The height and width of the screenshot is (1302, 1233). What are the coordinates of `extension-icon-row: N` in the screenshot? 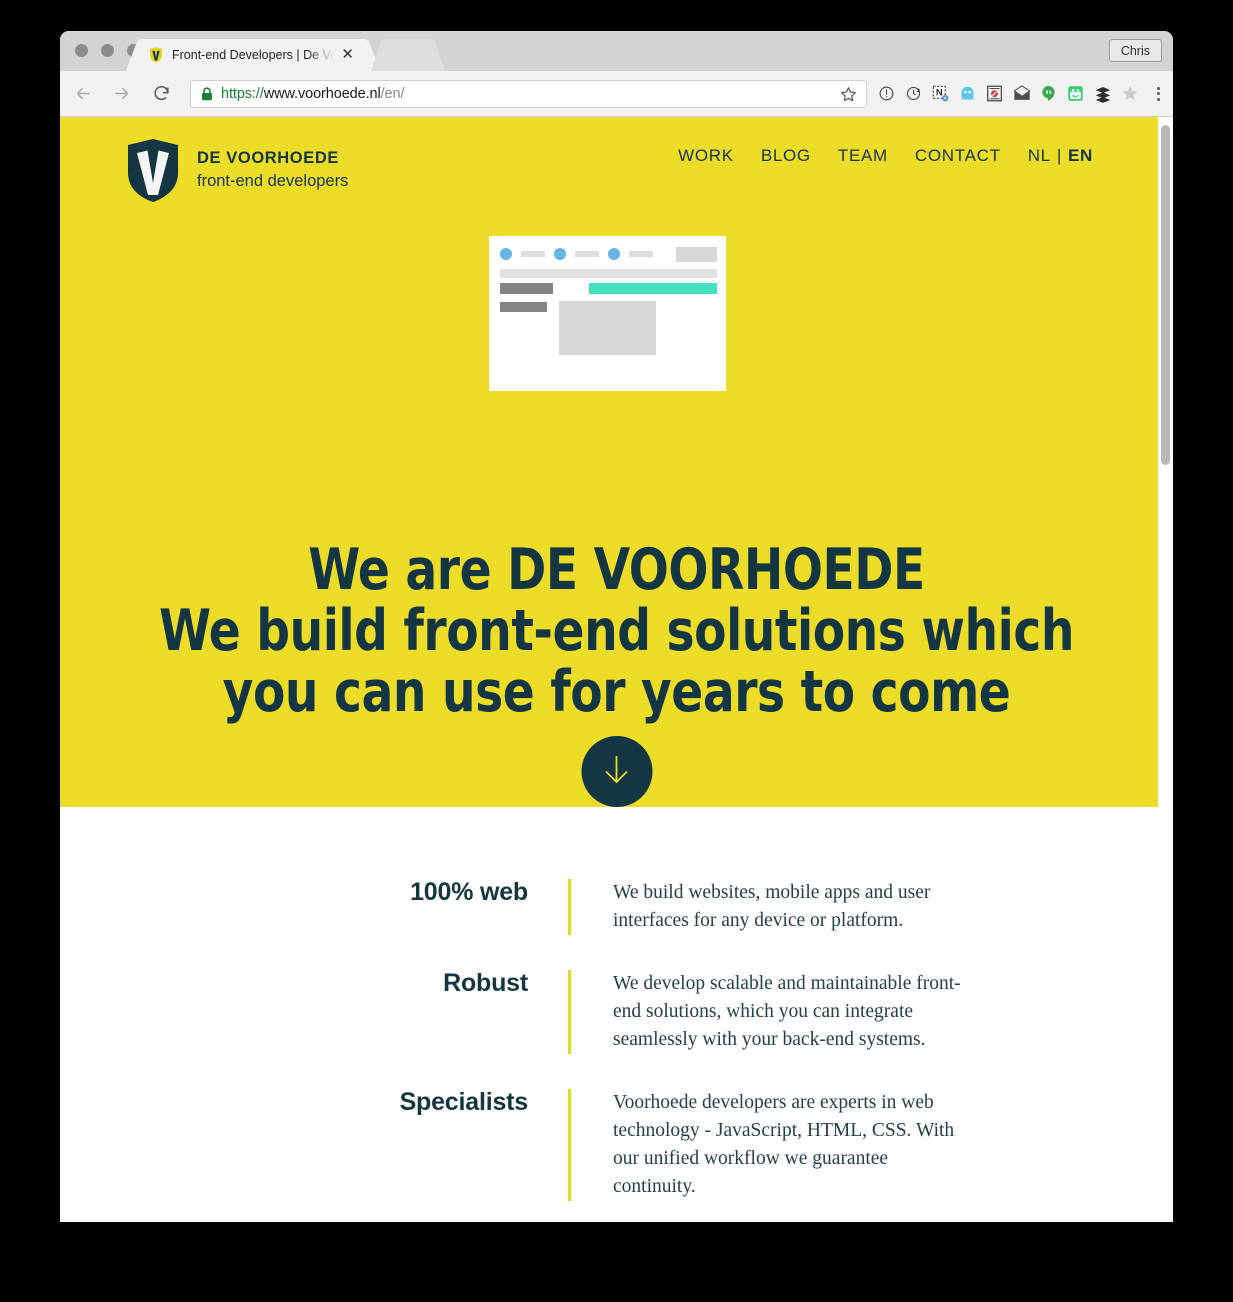 It's located at (1010, 94).